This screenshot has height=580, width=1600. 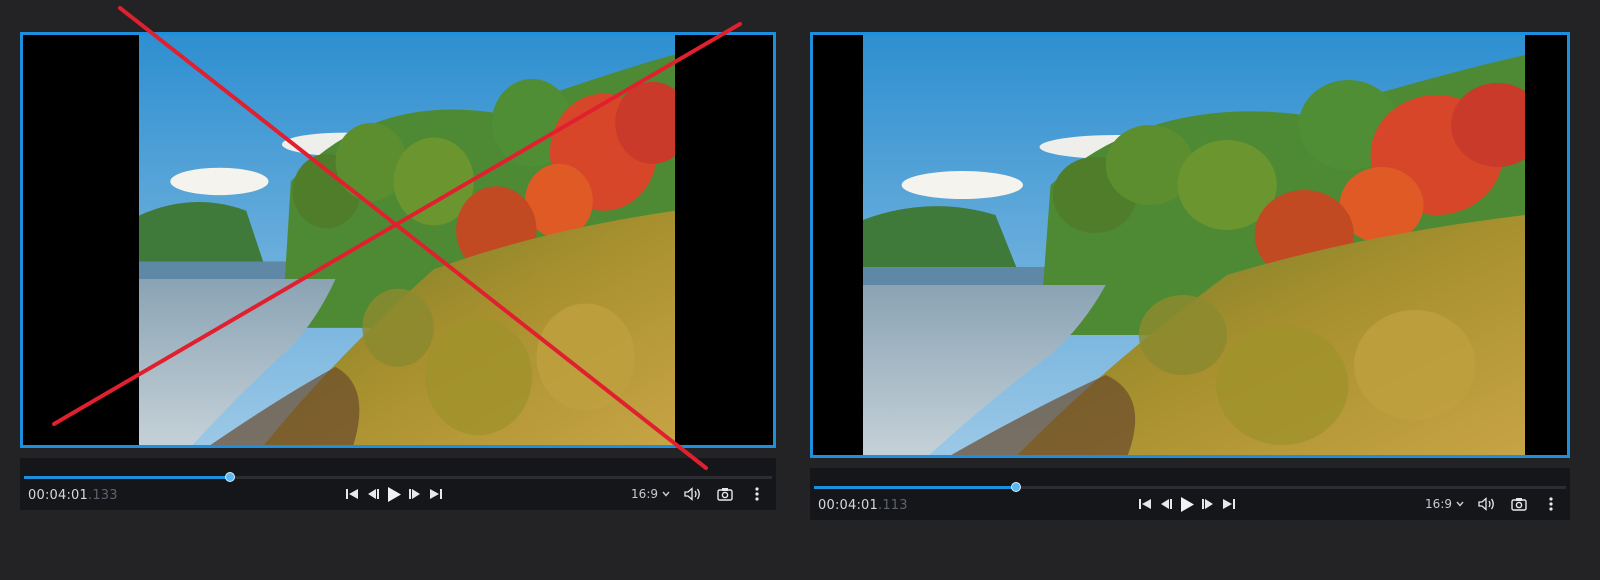 I want to click on player-controls: 00:04:01.113 16:9, so click(x=1190, y=494).